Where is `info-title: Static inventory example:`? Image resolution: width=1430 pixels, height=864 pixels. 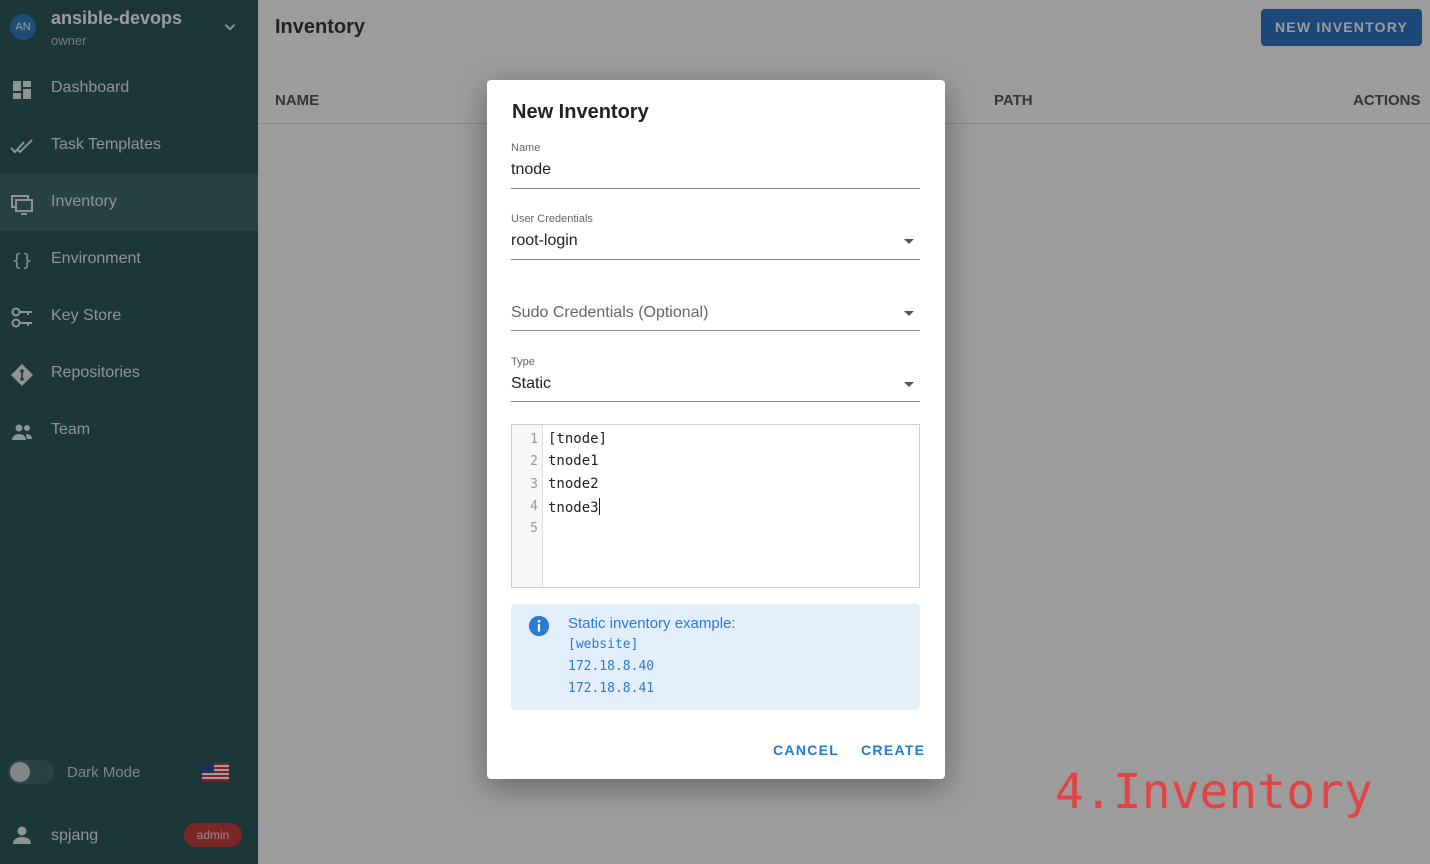
info-title: Static inventory example: is located at coordinates (652, 623).